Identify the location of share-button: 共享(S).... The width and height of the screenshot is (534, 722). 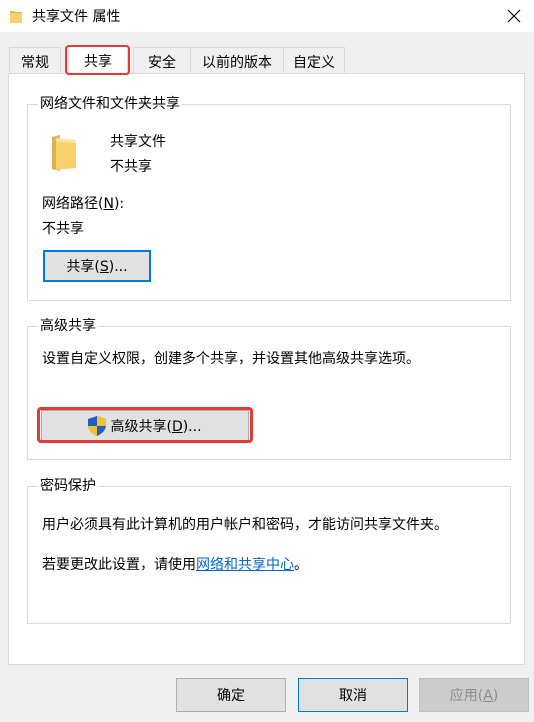
(97, 266).